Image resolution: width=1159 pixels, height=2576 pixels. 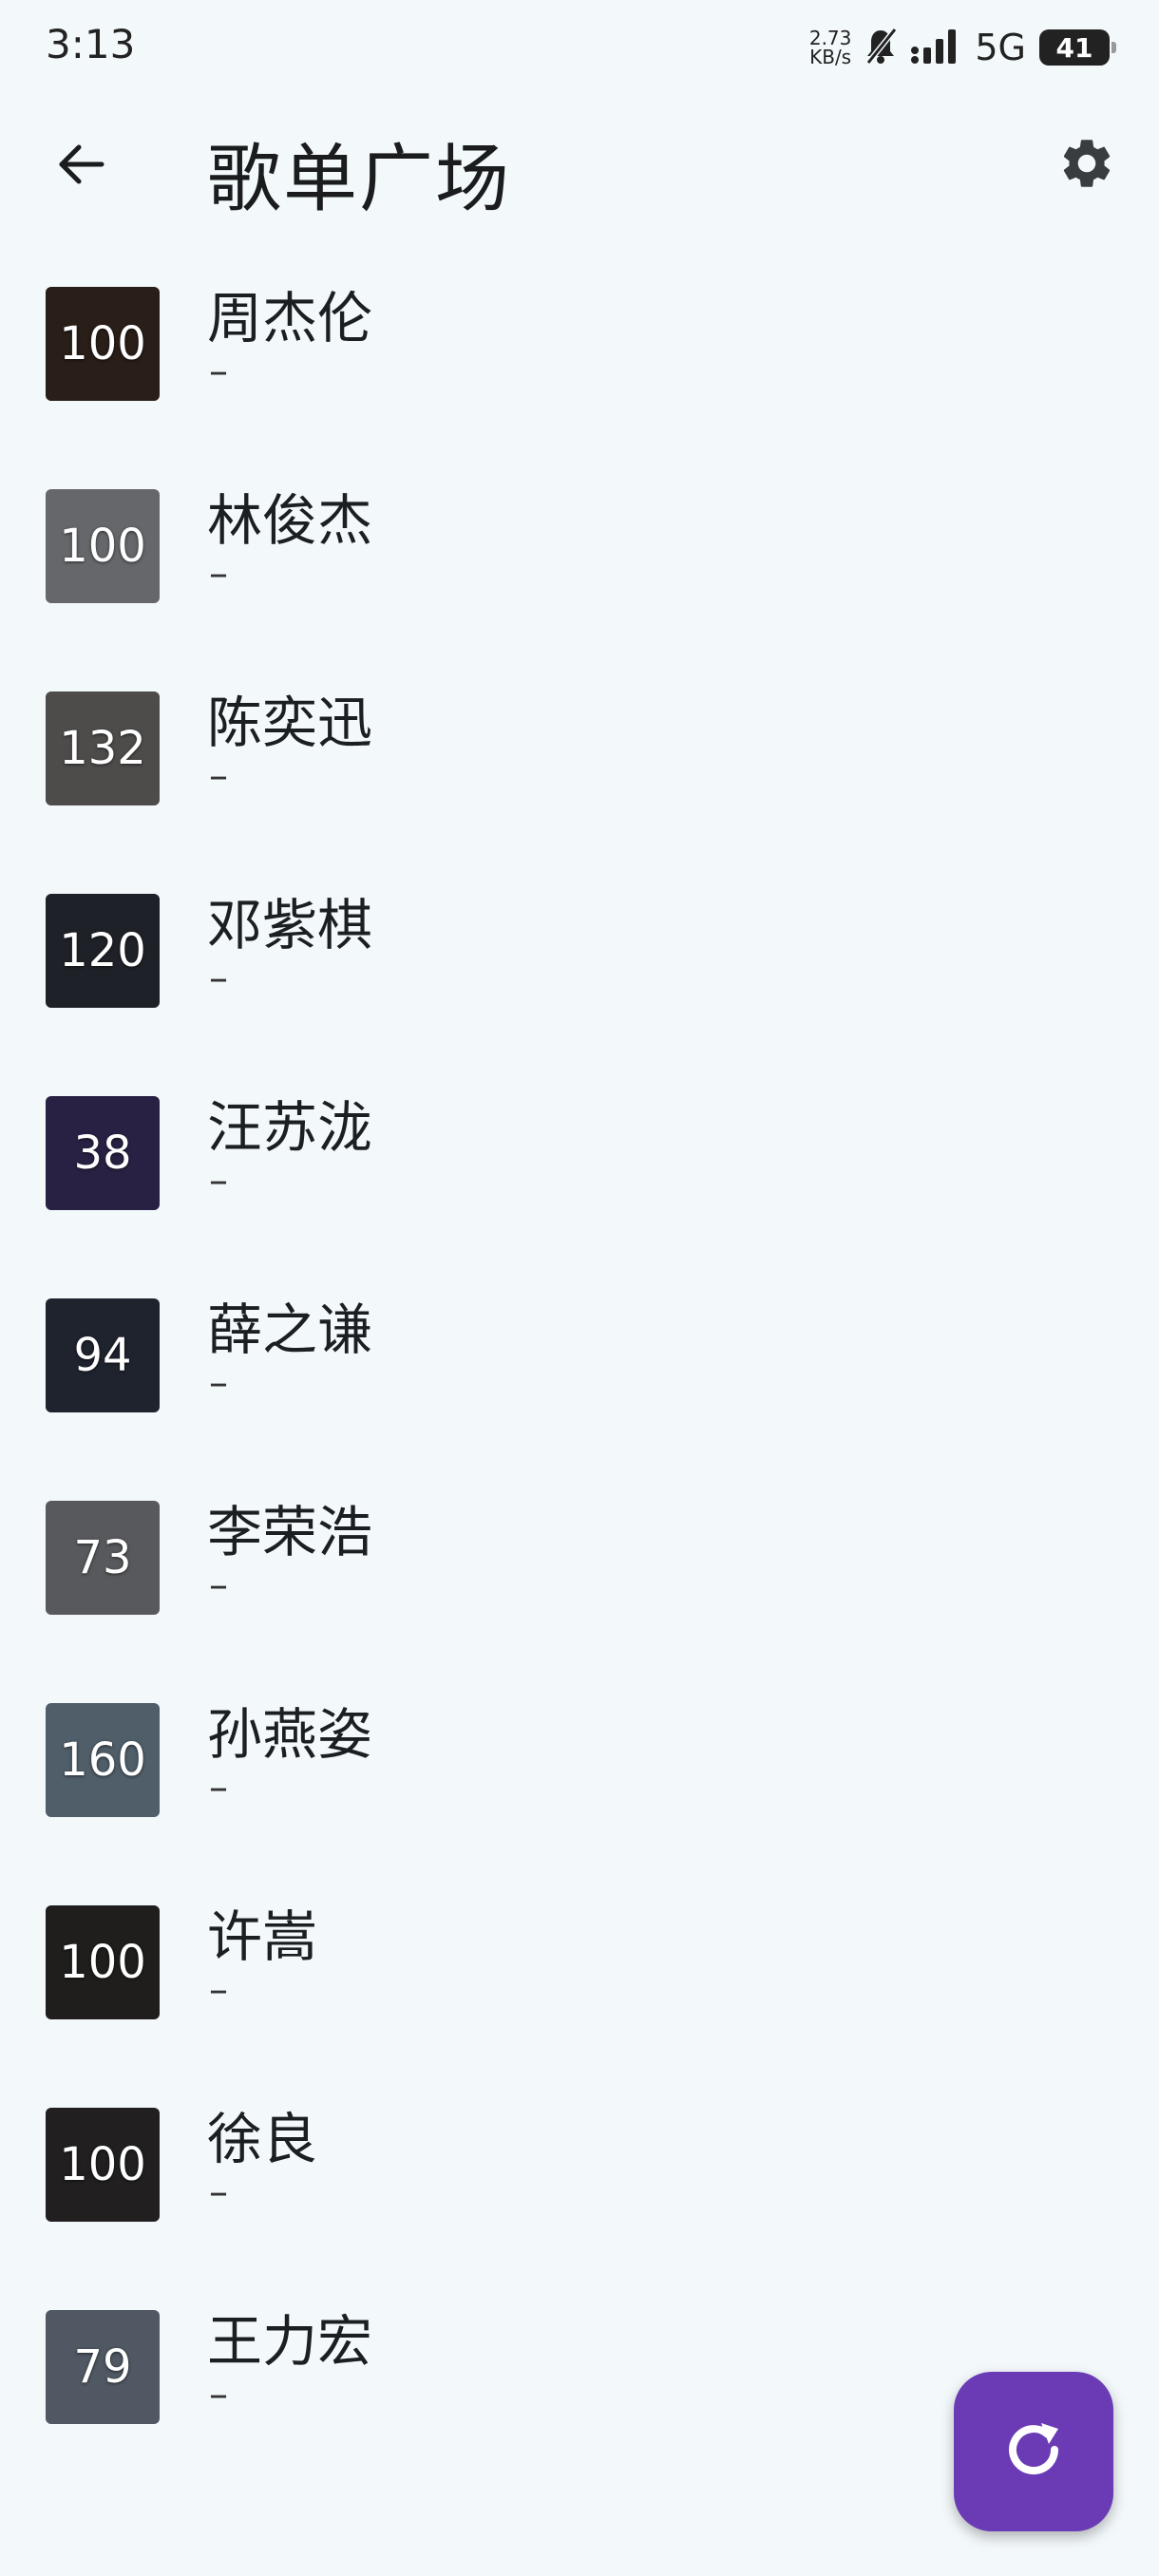 What do you see at coordinates (962, 47) in the screenshot?
I see `status-indicators: 2.73 KB/s 5G 41` at bounding box center [962, 47].